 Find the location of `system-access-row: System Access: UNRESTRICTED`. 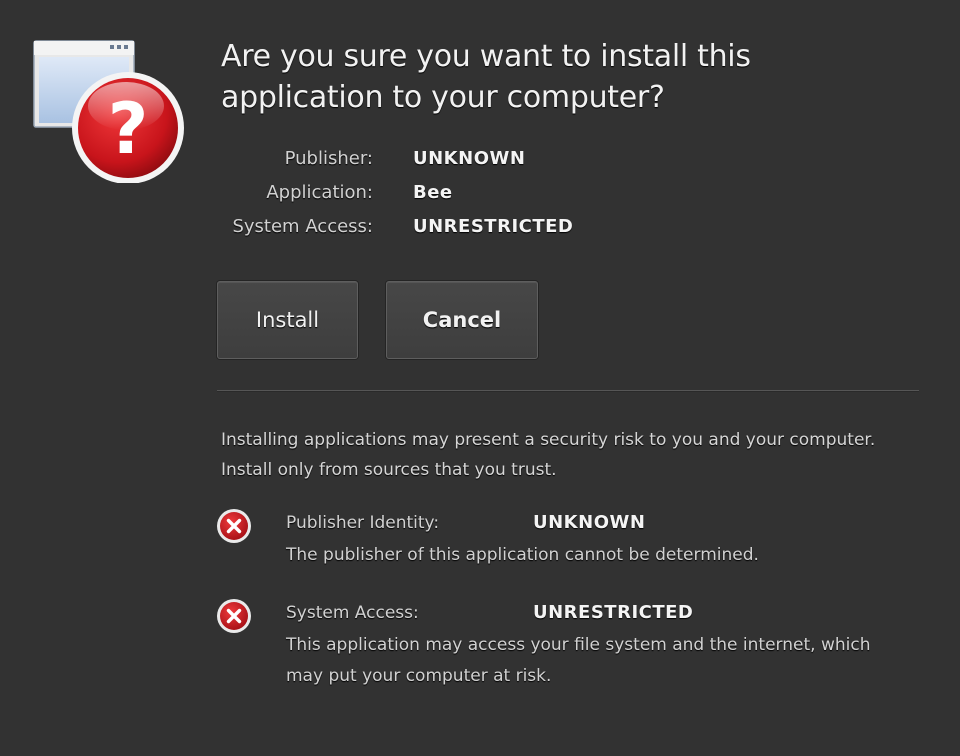

system-access-row: System Access: UNRESTRICTED is located at coordinates (460, 230).